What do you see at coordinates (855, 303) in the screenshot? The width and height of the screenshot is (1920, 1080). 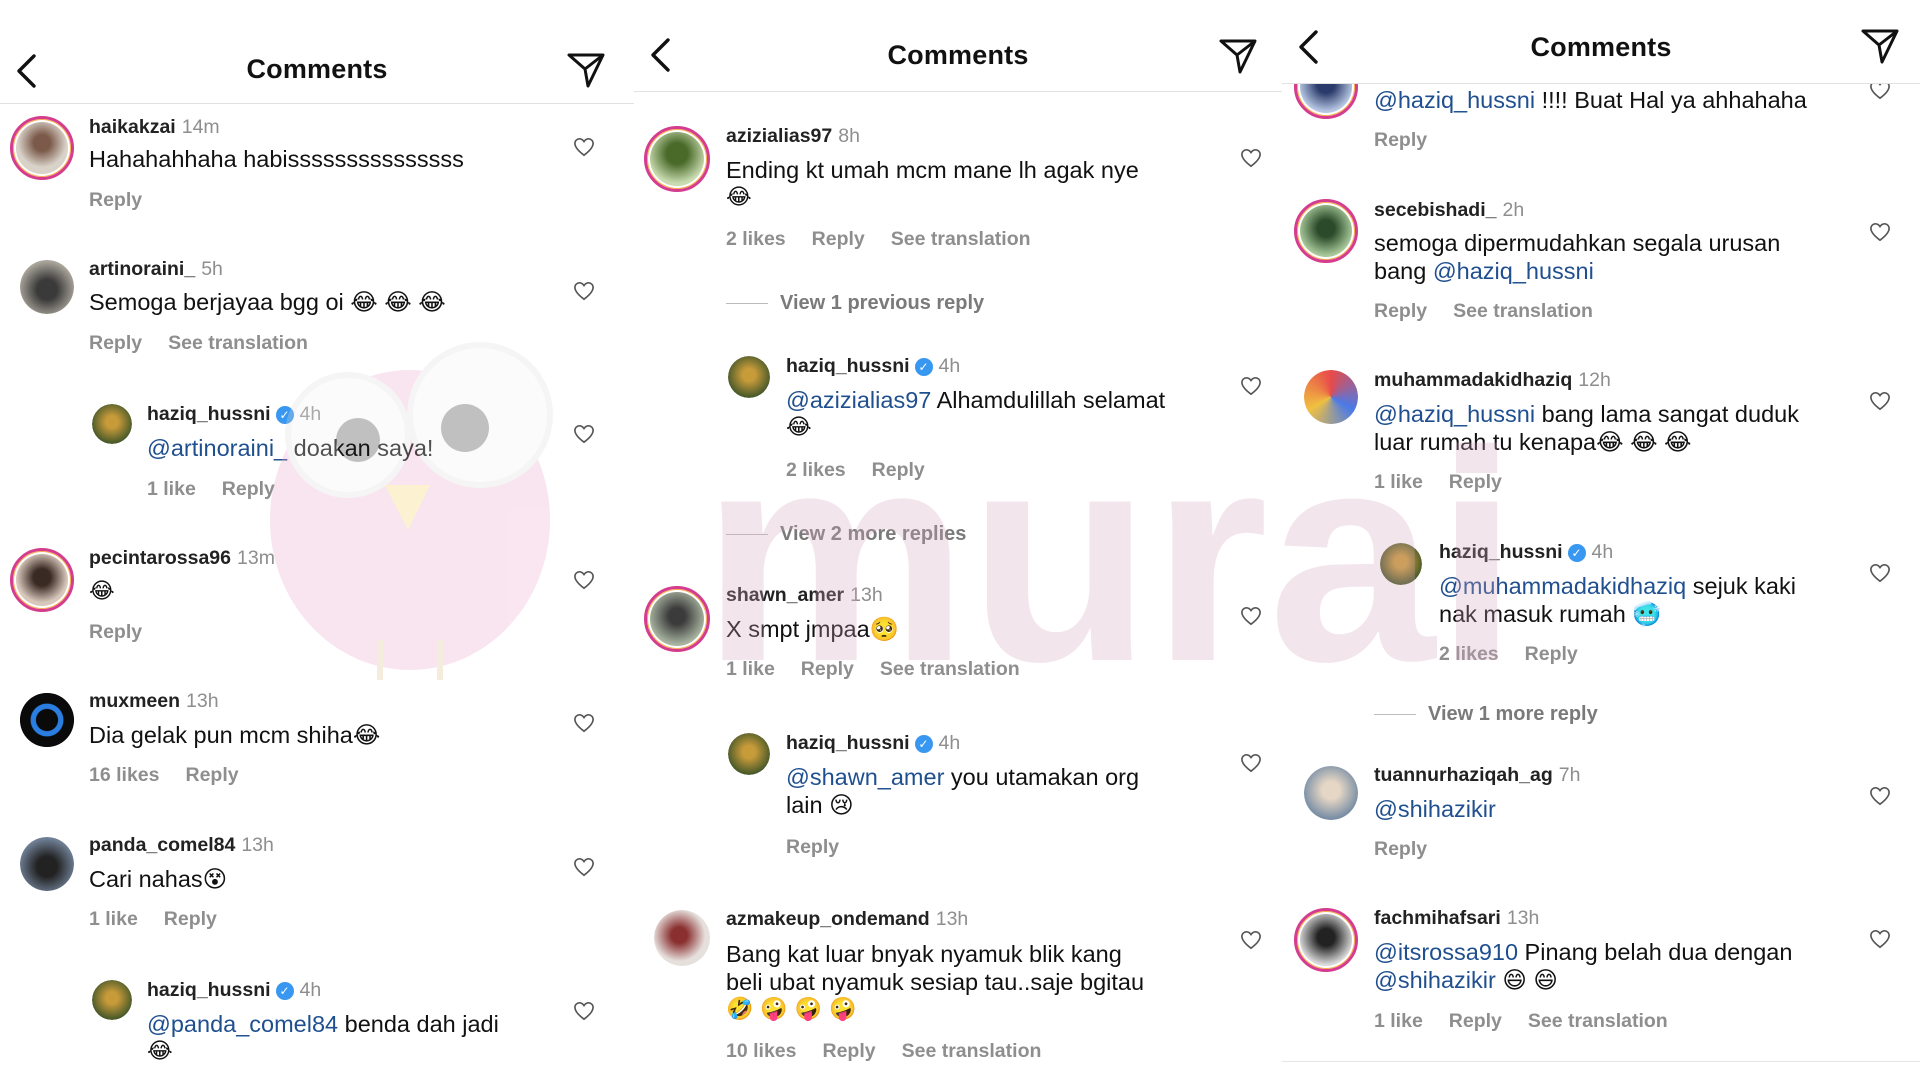 I see `view-previous-replies: View 1 previous reply` at bounding box center [855, 303].